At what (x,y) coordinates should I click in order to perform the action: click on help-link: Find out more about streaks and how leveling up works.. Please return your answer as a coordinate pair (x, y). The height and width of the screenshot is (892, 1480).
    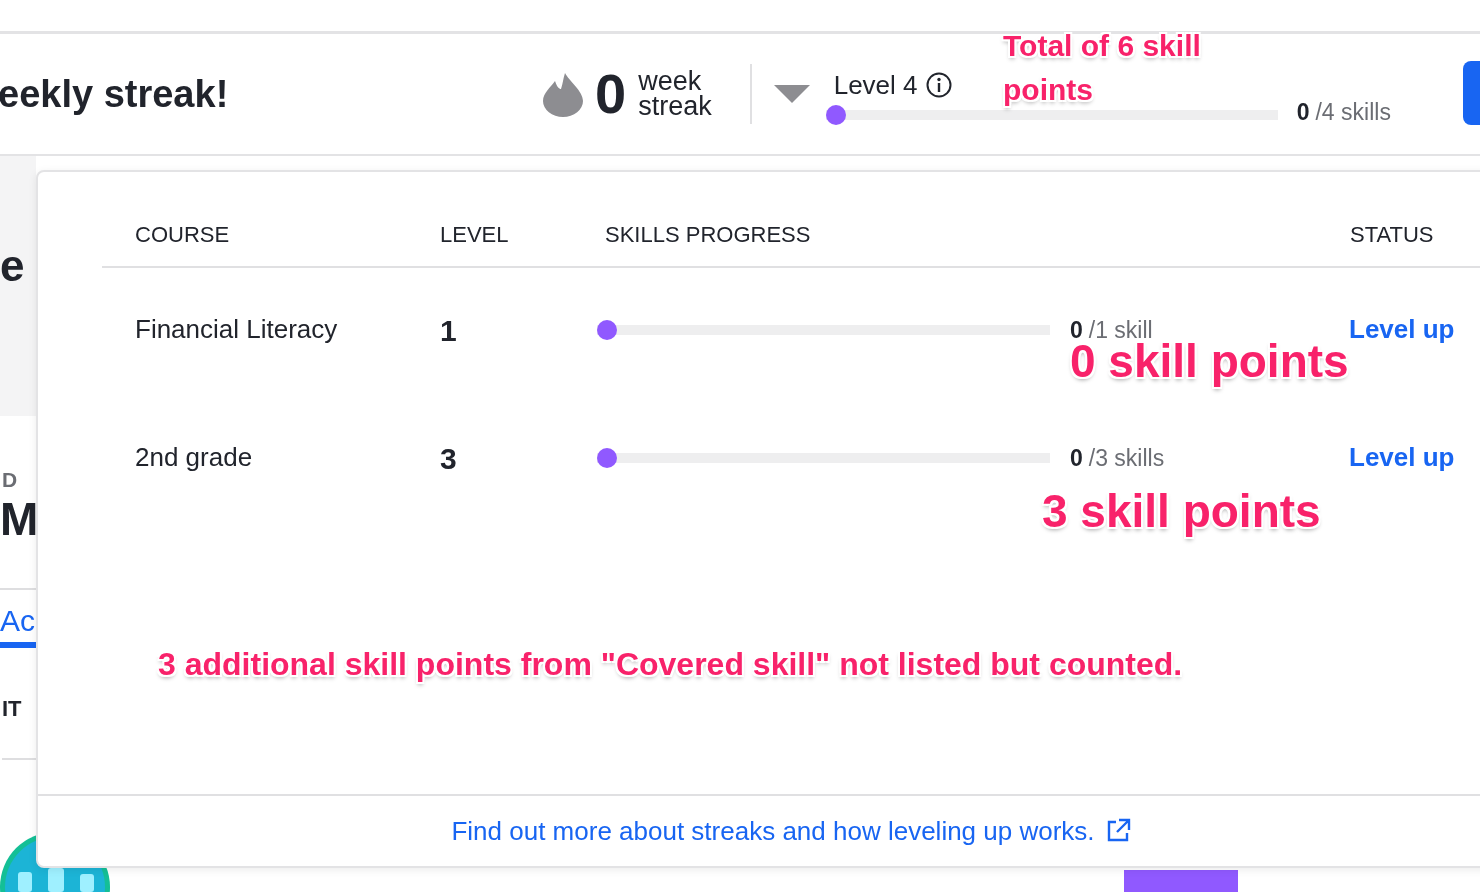
    Looking at the image, I should click on (791, 831).